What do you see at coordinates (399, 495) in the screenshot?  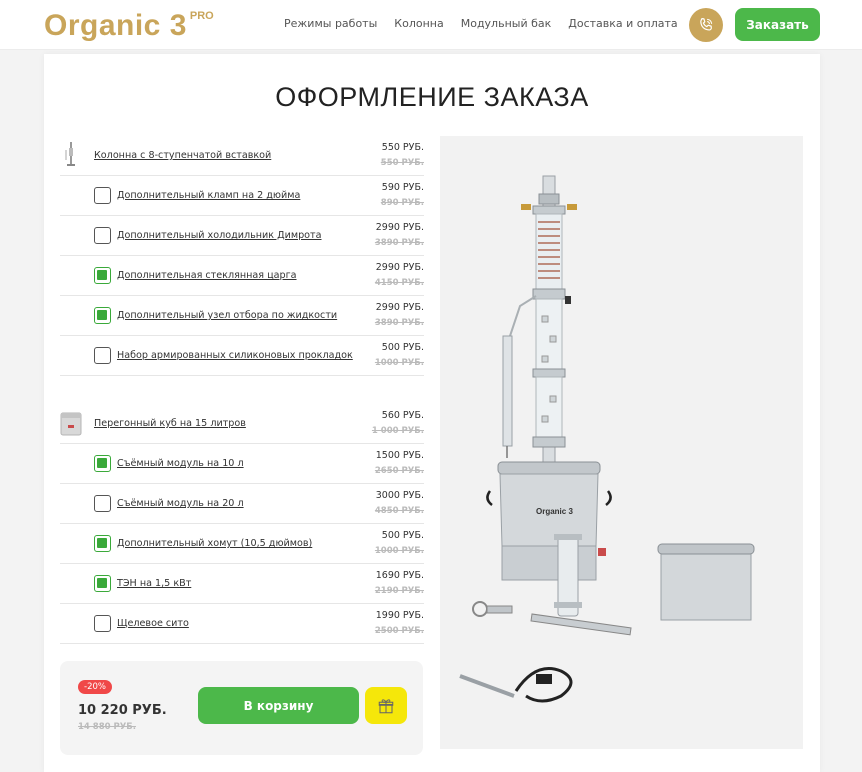 I see `price: 3000 РУБ.` at bounding box center [399, 495].